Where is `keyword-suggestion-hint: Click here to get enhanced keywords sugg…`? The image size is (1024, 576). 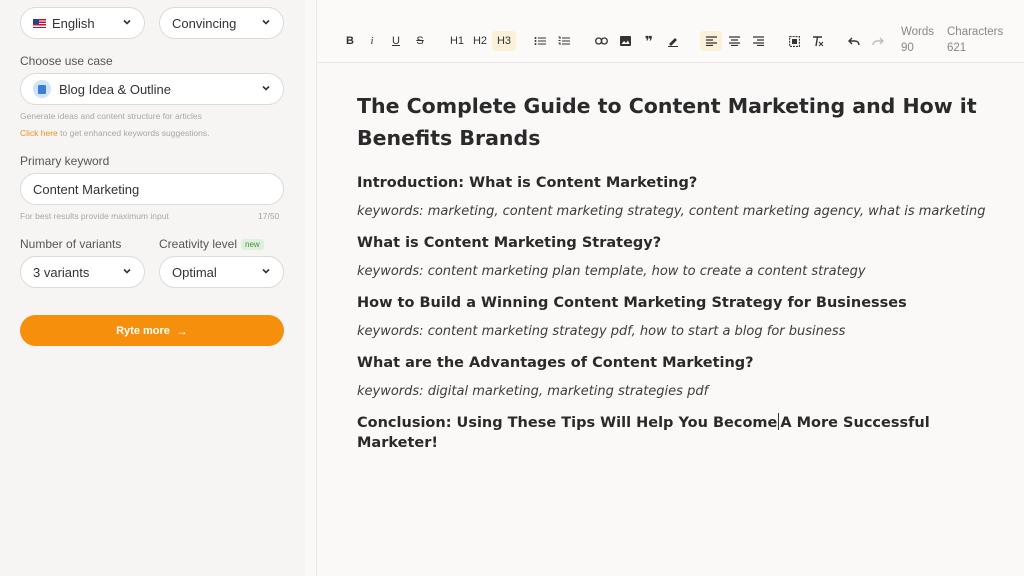
keyword-suggestion-hint: Click here to get enhanced keywords sugg… is located at coordinates (115, 133).